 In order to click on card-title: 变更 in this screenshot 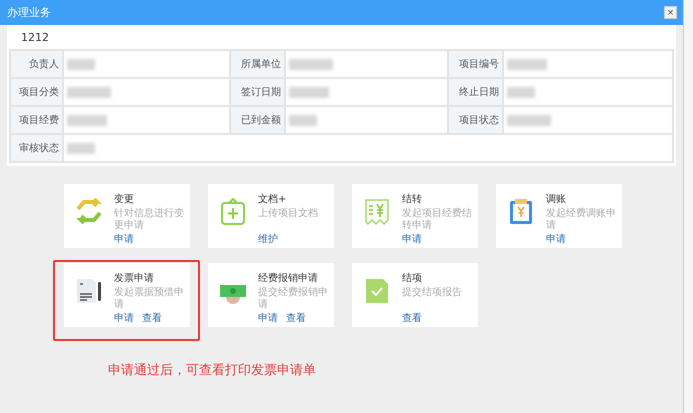, I will do `click(124, 199)`.